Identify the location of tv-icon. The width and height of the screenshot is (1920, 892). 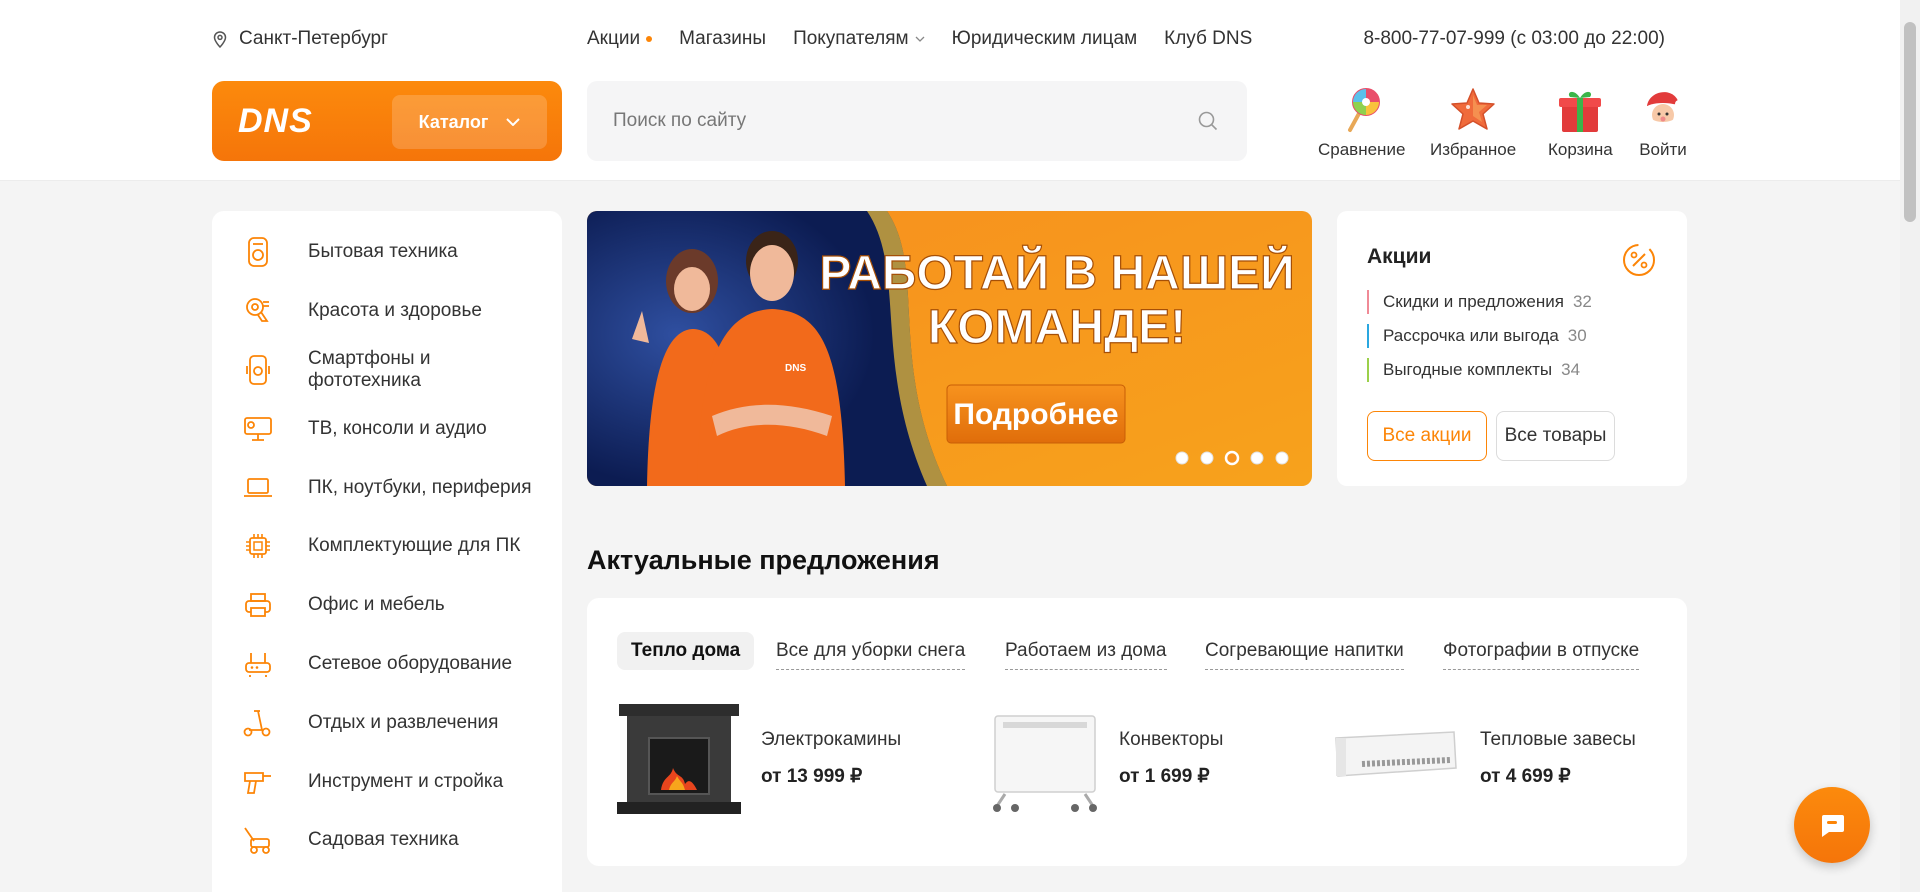
(258, 429).